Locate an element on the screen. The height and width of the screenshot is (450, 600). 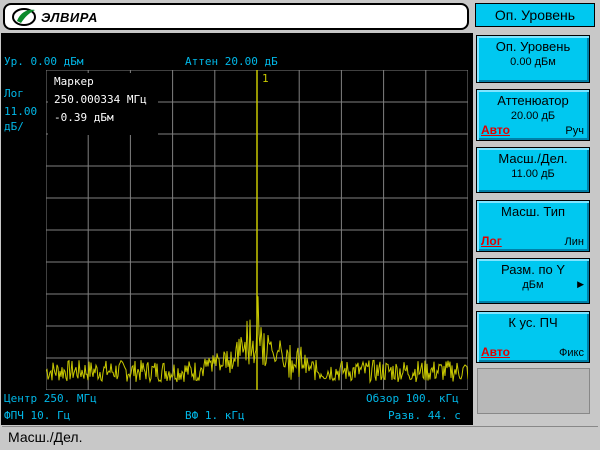
y-units-softkey: Разм. по Y дБм ▶ is located at coordinates (533, 281).